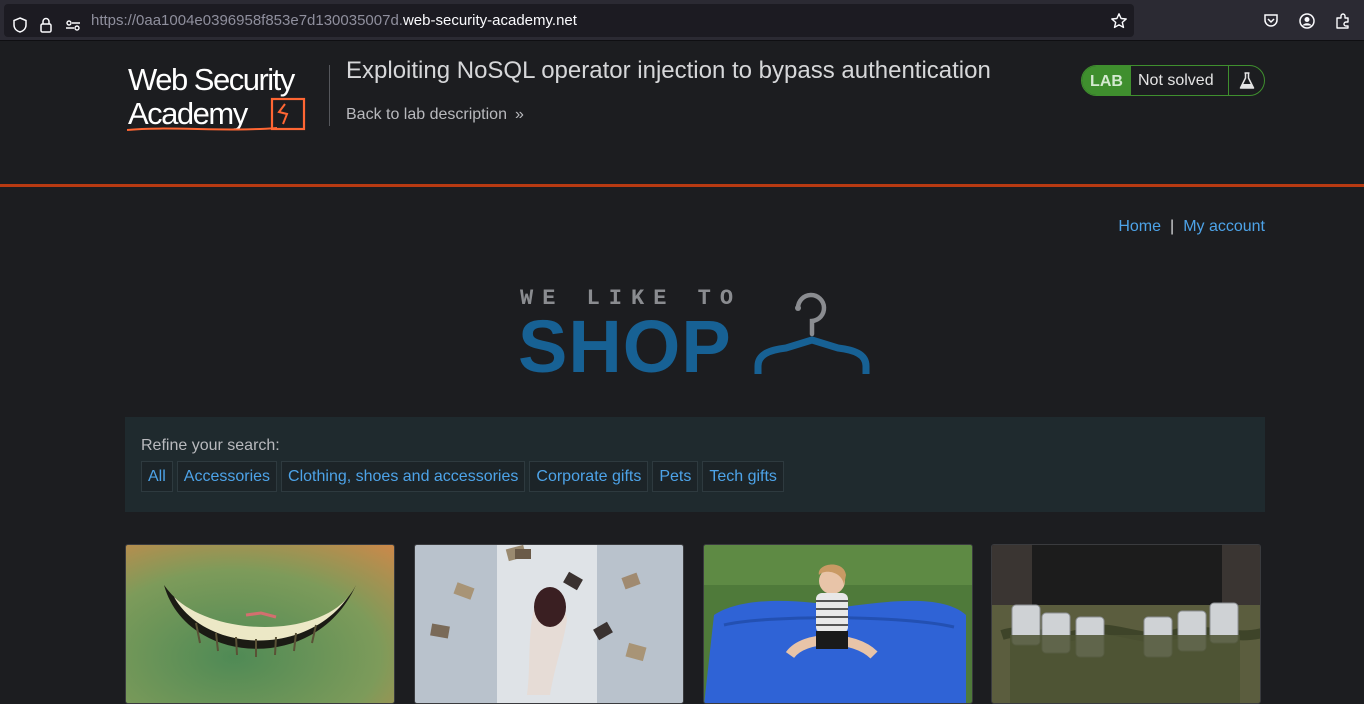 This screenshot has width=1364, height=704. Describe the element at coordinates (743, 476) in the screenshot. I see `filter-tech-gifts: Tech gifts` at that location.